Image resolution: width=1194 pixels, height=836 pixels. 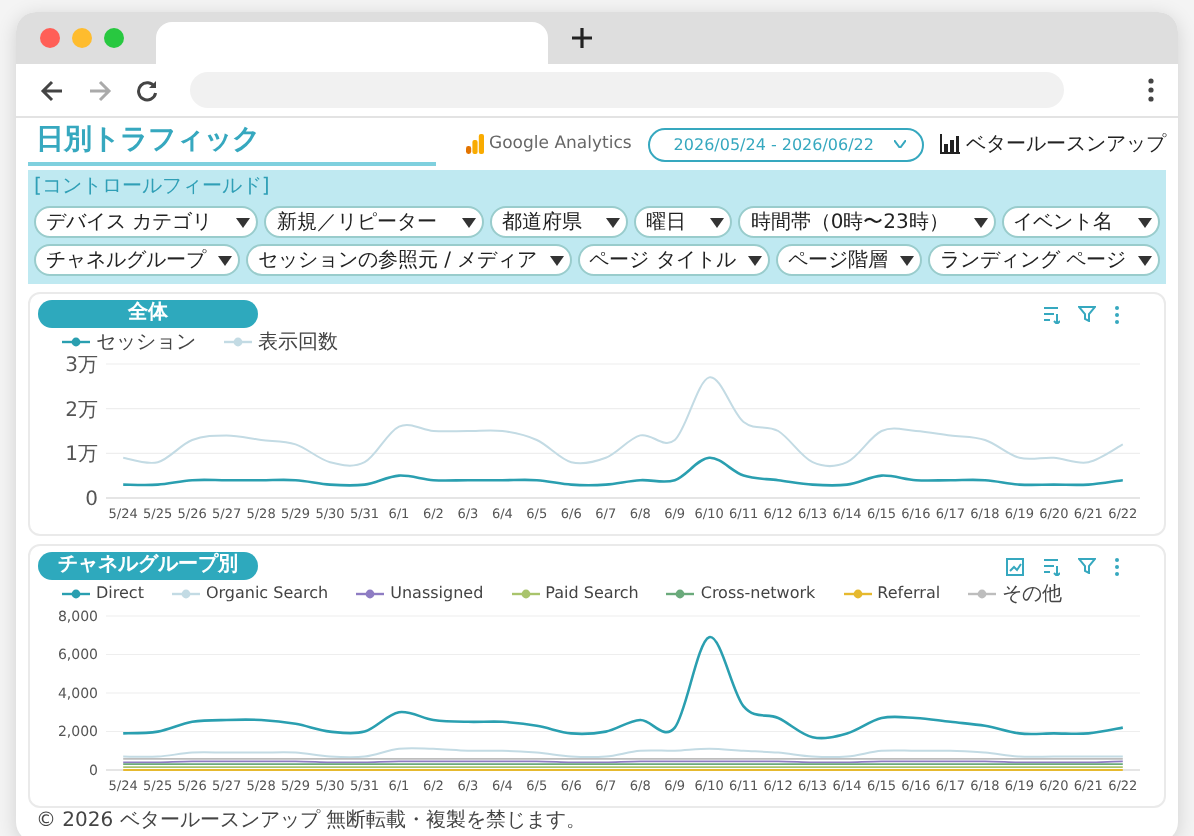 What do you see at coordinates (81, 410) in the screenshot?
I see `axis-label: 2万` at bounding box center [81, 410].